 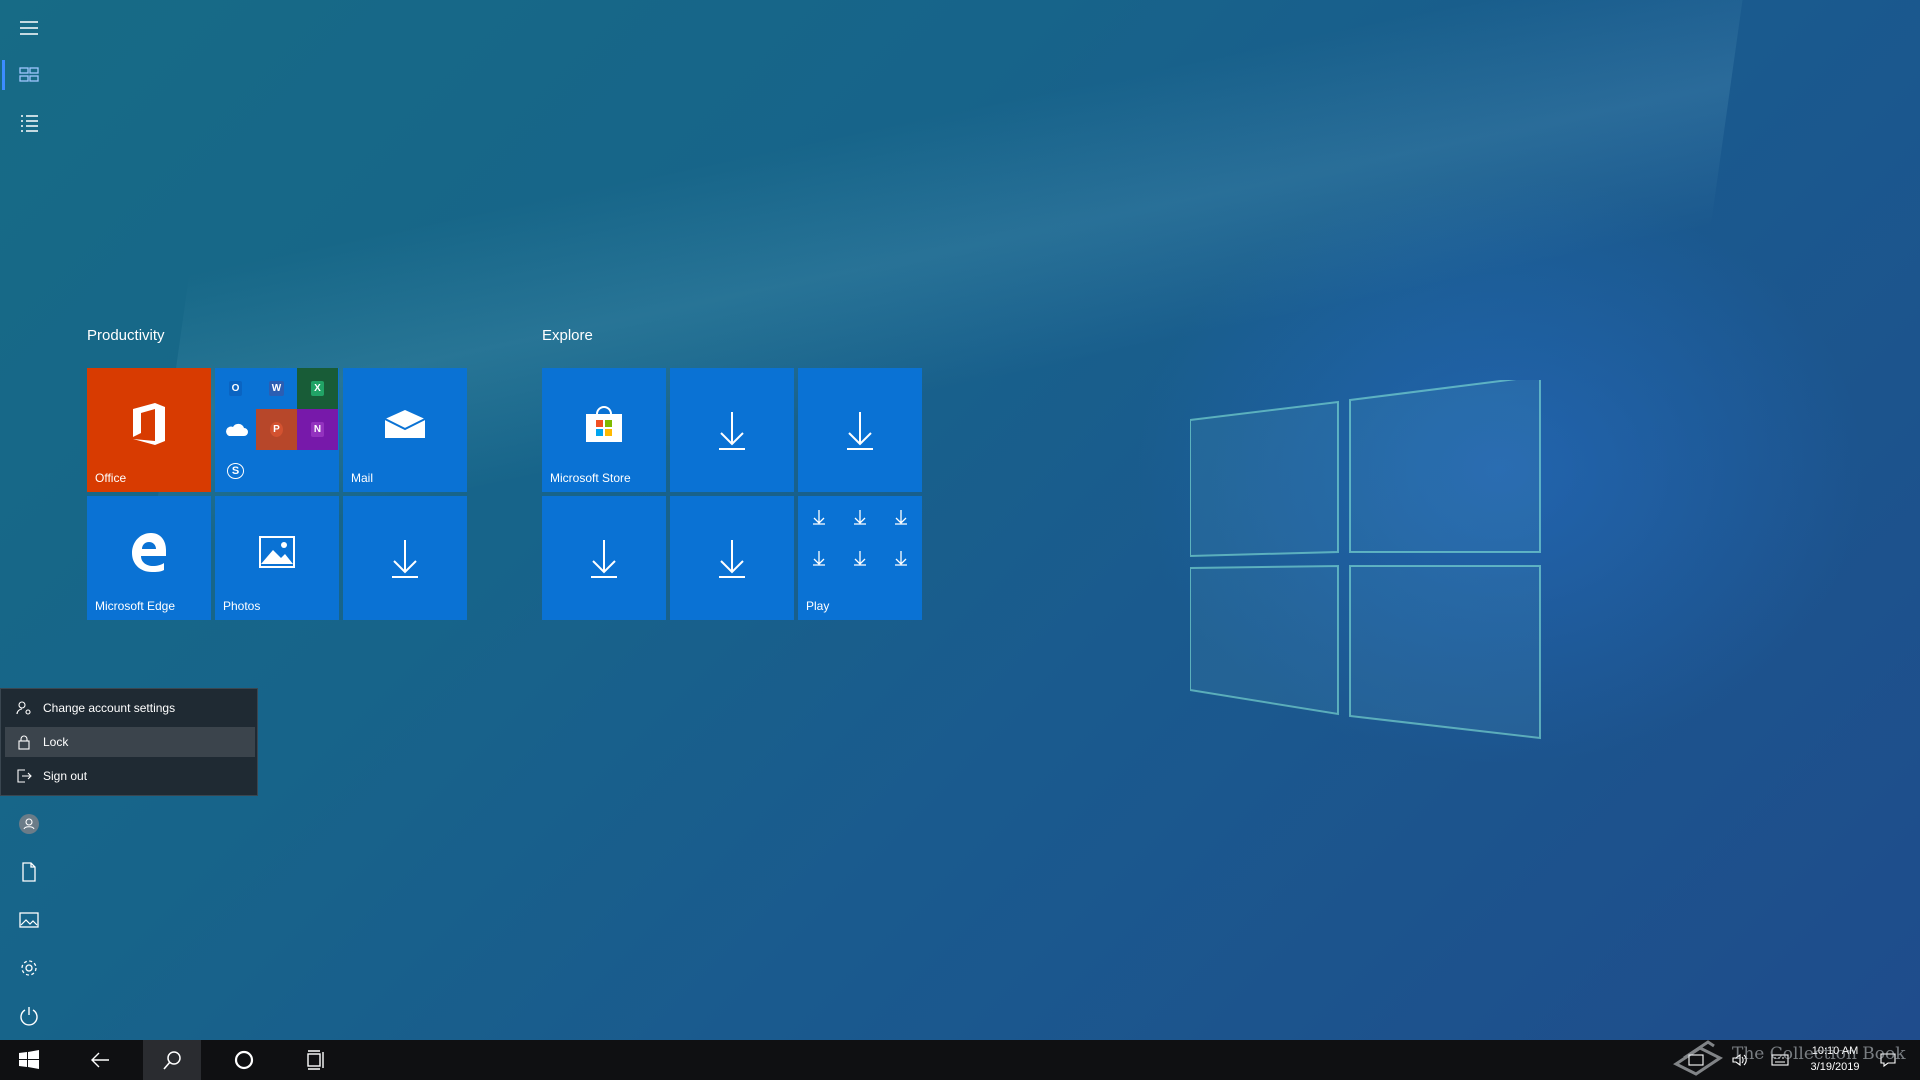 I want to click on tile-play-folder: Play, so click(x=860, y=558).